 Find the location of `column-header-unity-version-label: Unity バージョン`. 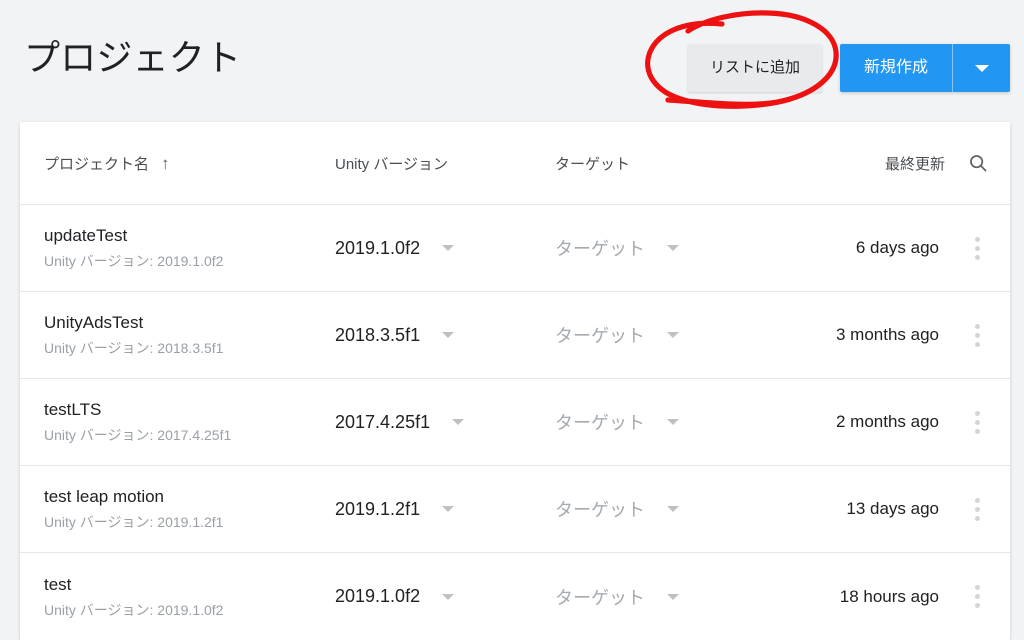

column-header-unity-version-label: Unity バージョン is located at coordinates (392, 164).